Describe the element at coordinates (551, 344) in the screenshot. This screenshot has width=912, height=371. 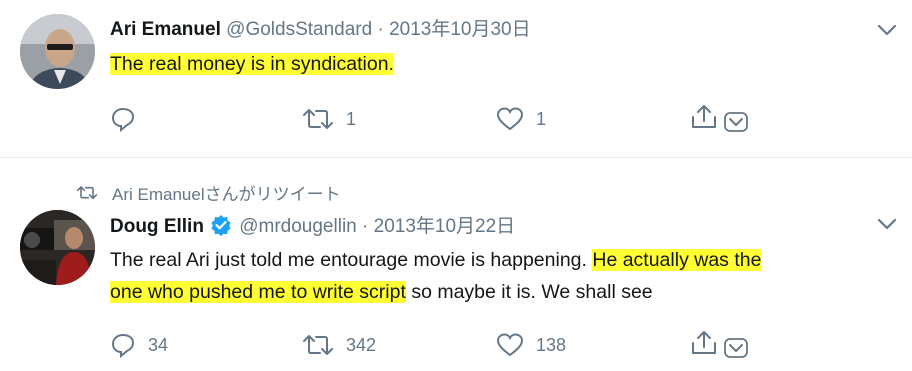
I see `like-count: 138` at that location.